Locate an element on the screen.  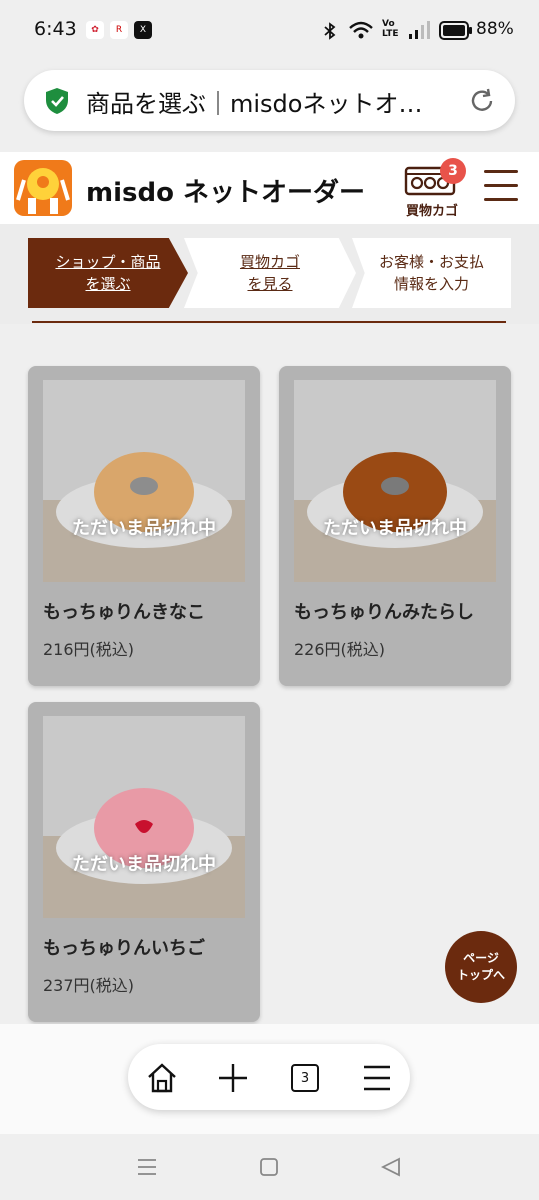
step-label: お客様・お支払 is located at coordinates (431, 262).